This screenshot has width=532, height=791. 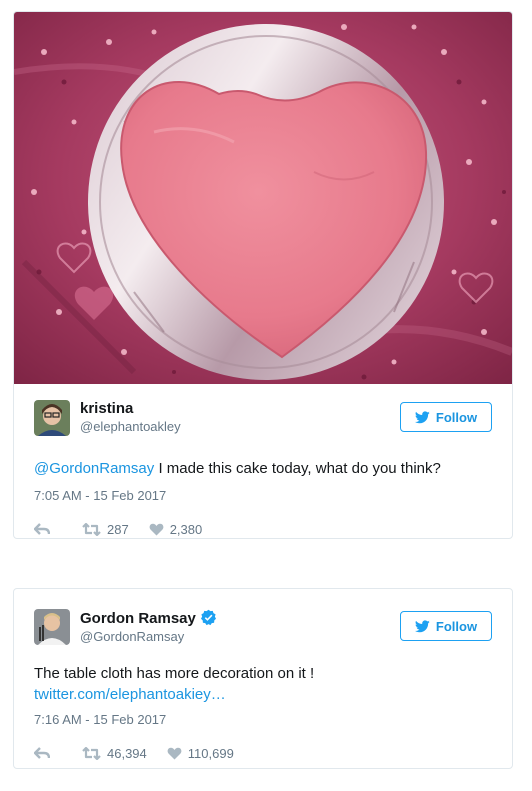 I want to click on action-bar: 46,394 110,699, so click(x=263, y=753).